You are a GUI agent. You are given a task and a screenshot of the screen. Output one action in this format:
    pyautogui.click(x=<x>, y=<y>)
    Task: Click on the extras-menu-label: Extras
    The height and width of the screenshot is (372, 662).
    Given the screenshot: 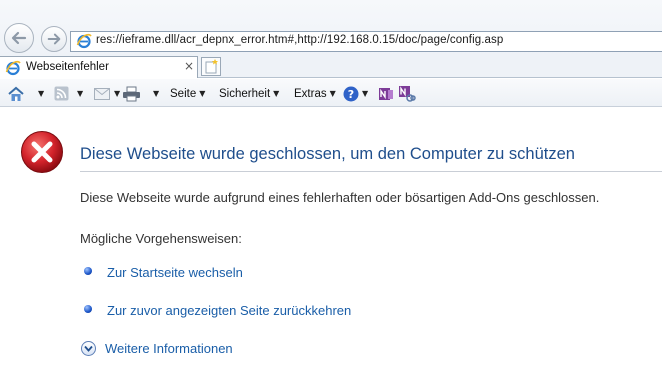 What is the action you would take?
    pyautogui.click(x=310, y=93)
    